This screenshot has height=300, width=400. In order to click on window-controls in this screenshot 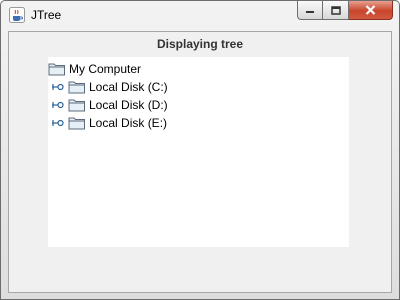, I will do `click(345, 11)`.